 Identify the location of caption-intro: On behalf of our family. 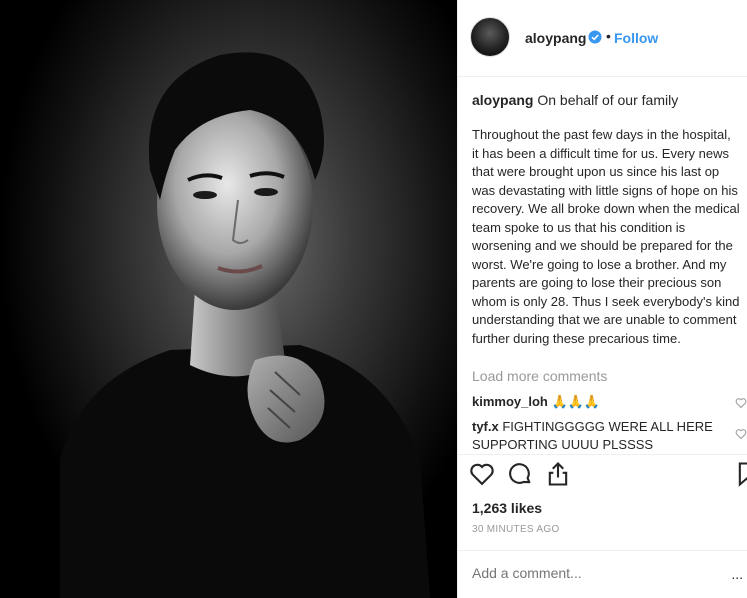
(608, 100).